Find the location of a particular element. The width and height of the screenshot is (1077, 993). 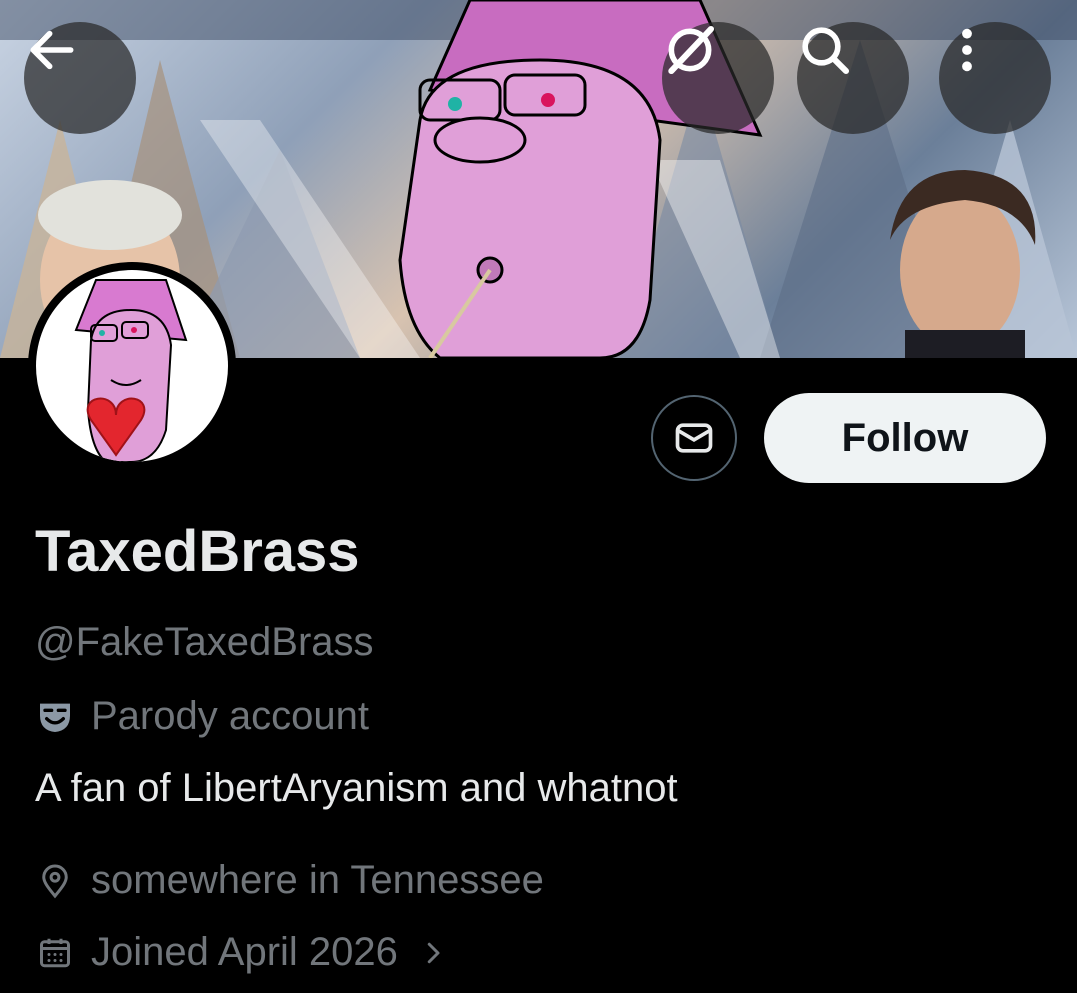

calendar-icon is located at coordinates (55, 952).